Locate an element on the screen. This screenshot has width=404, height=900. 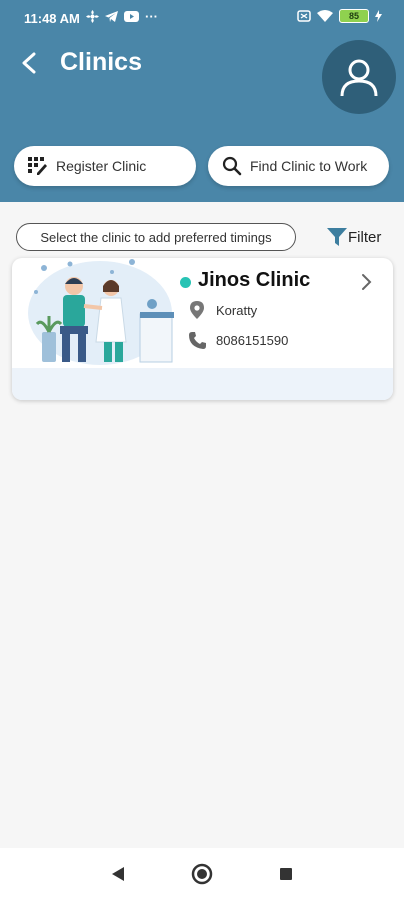
clinic-location-row: Koratty is located at coordinates (221, 310).